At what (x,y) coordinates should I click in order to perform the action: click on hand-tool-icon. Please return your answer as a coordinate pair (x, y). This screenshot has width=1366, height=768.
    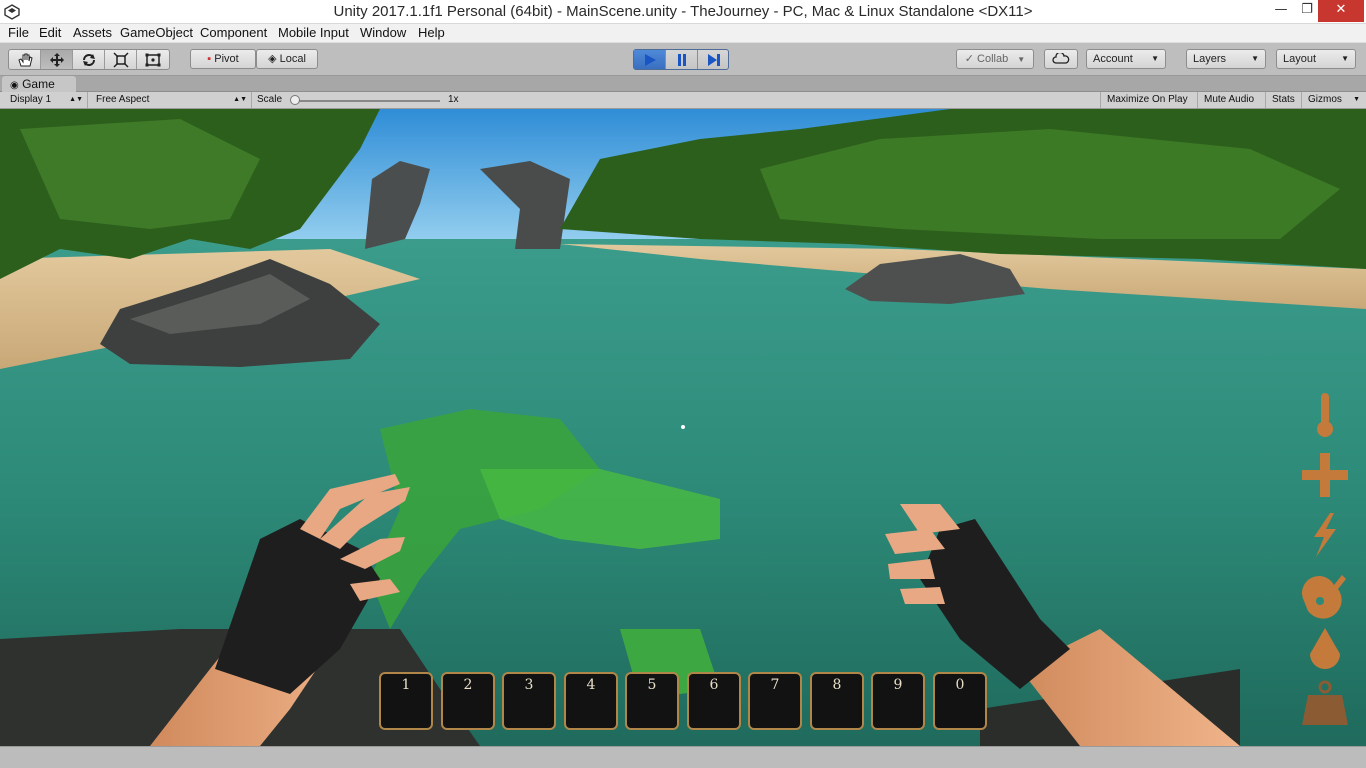
    Looking at the image, I should click on (25, 59).